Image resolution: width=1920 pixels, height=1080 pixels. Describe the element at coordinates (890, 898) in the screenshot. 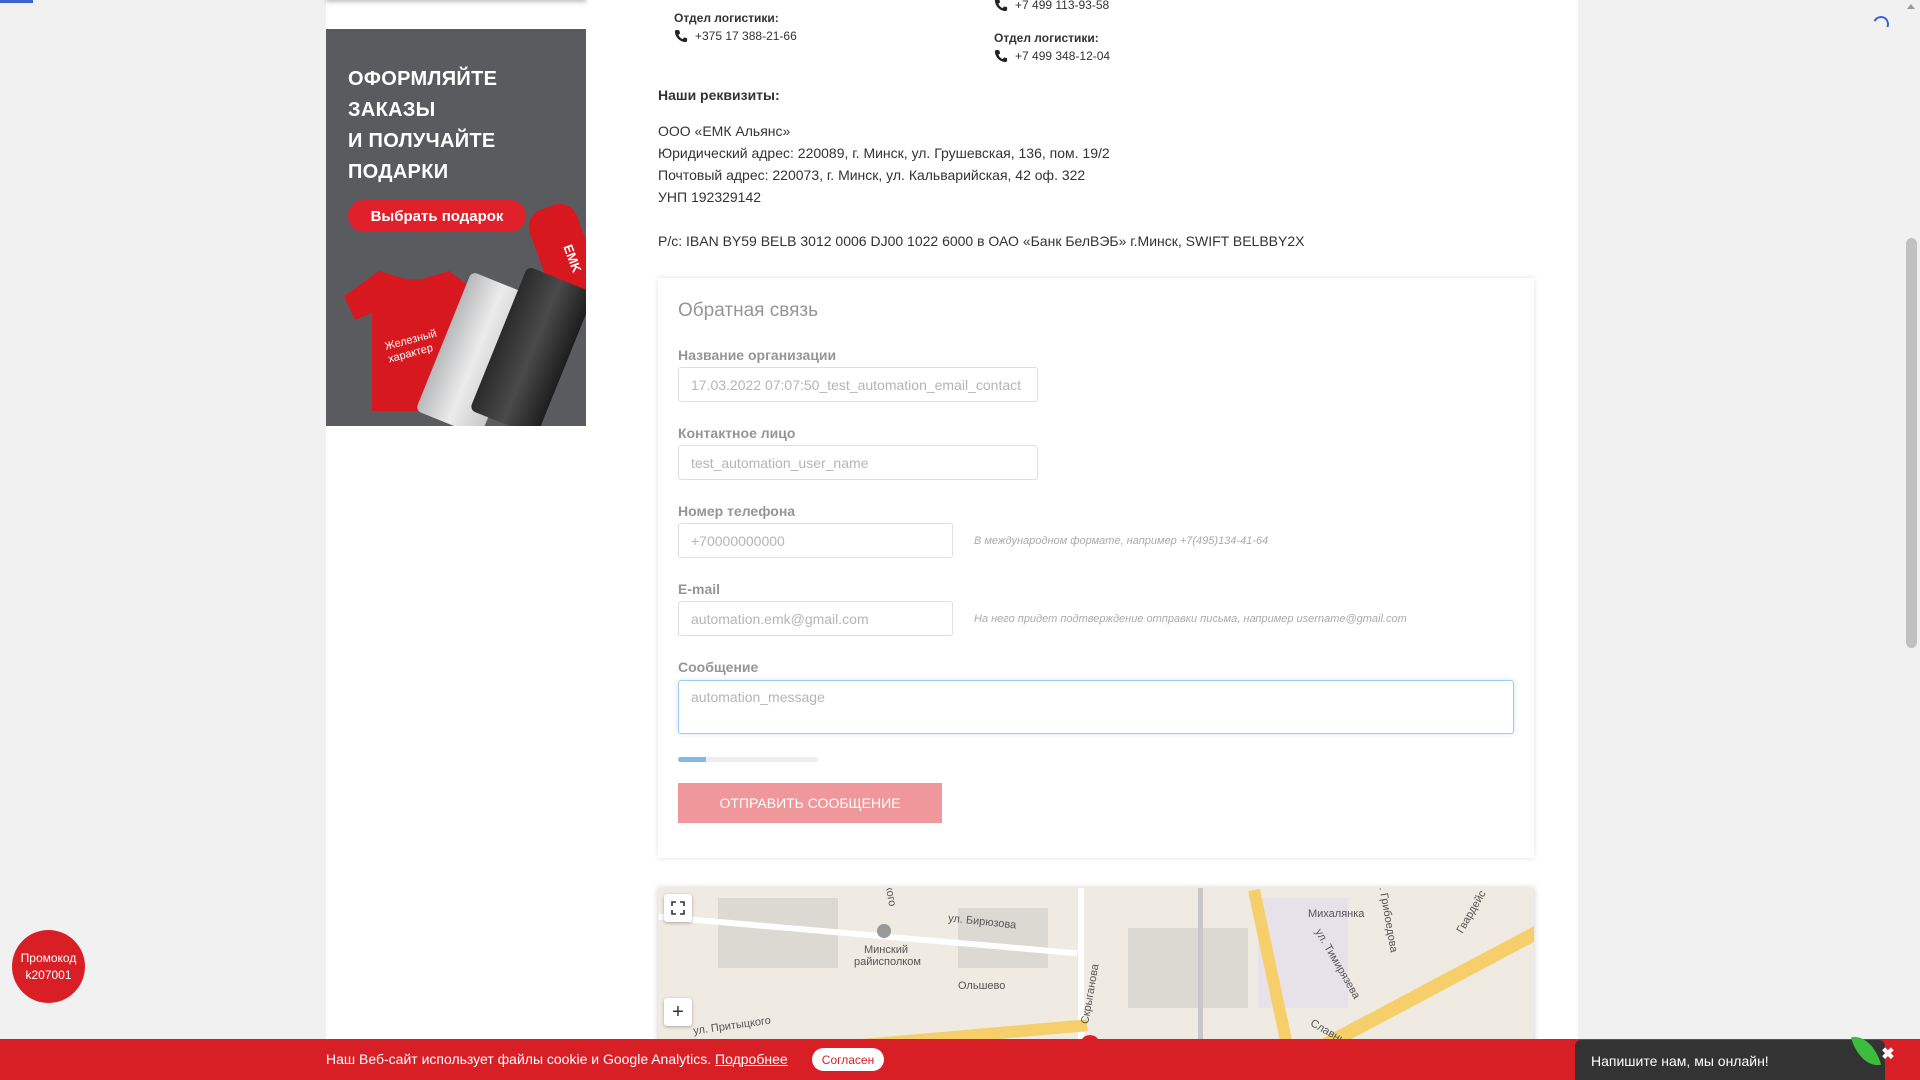

I see `map-label: кого` at that location.